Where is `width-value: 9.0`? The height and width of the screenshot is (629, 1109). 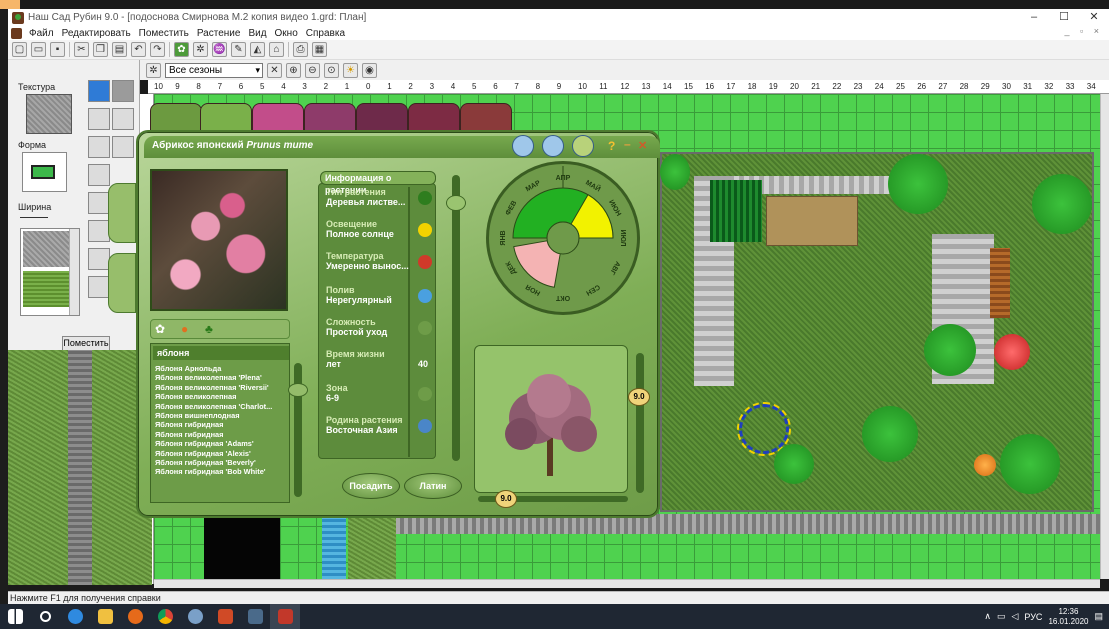
width-value: 9.0 is located at coordinates (506, 499).